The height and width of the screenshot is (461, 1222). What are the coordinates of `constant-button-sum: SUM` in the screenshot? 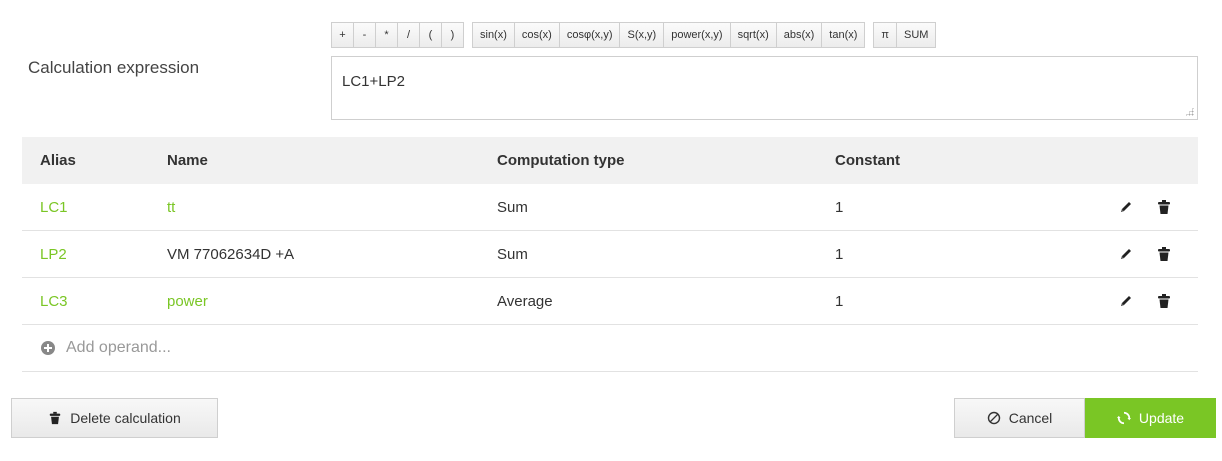 It's located at (916, 35).